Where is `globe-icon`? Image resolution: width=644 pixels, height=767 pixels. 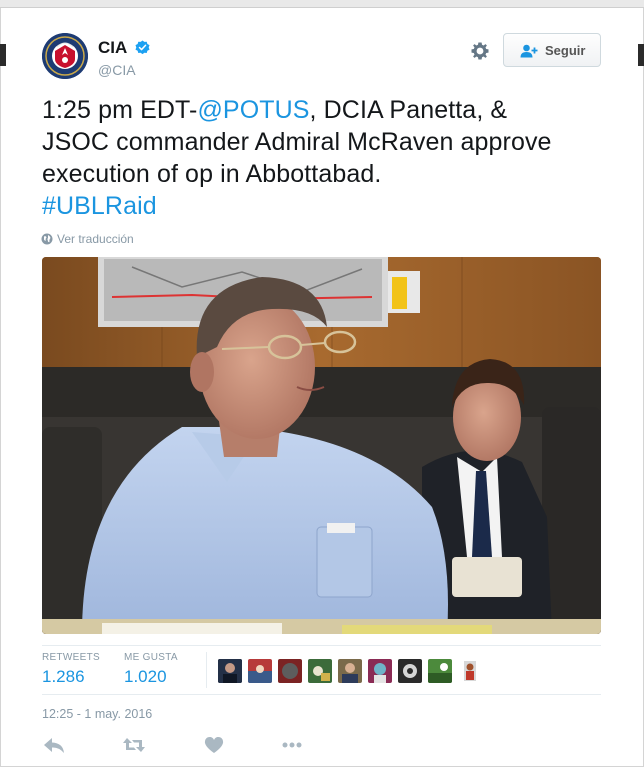
globe-icon is located at coordinates (47, 239).